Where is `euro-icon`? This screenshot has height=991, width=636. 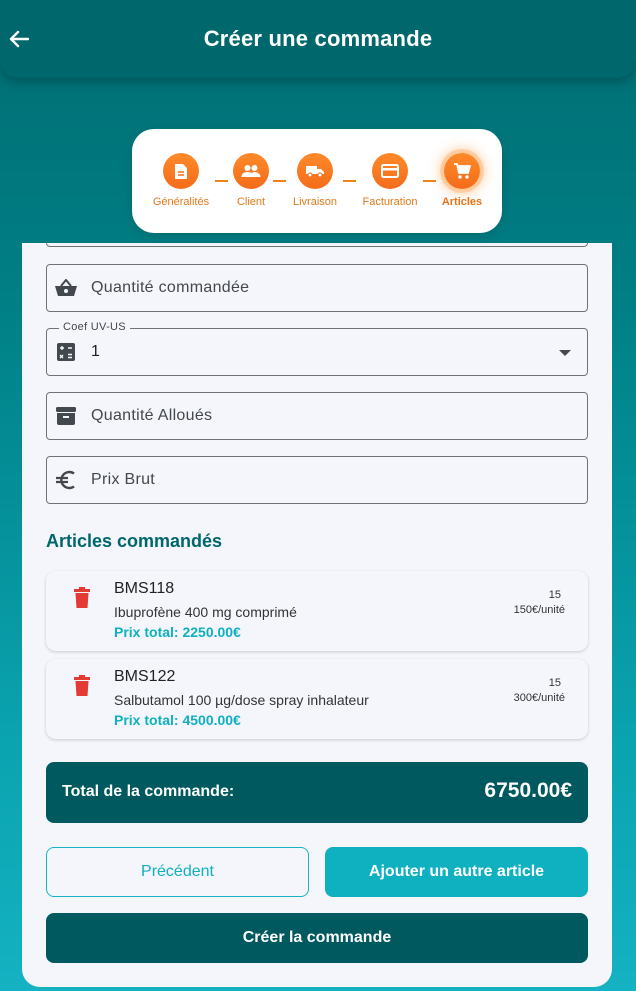 euro-icon is located at coordinates (66, 480).